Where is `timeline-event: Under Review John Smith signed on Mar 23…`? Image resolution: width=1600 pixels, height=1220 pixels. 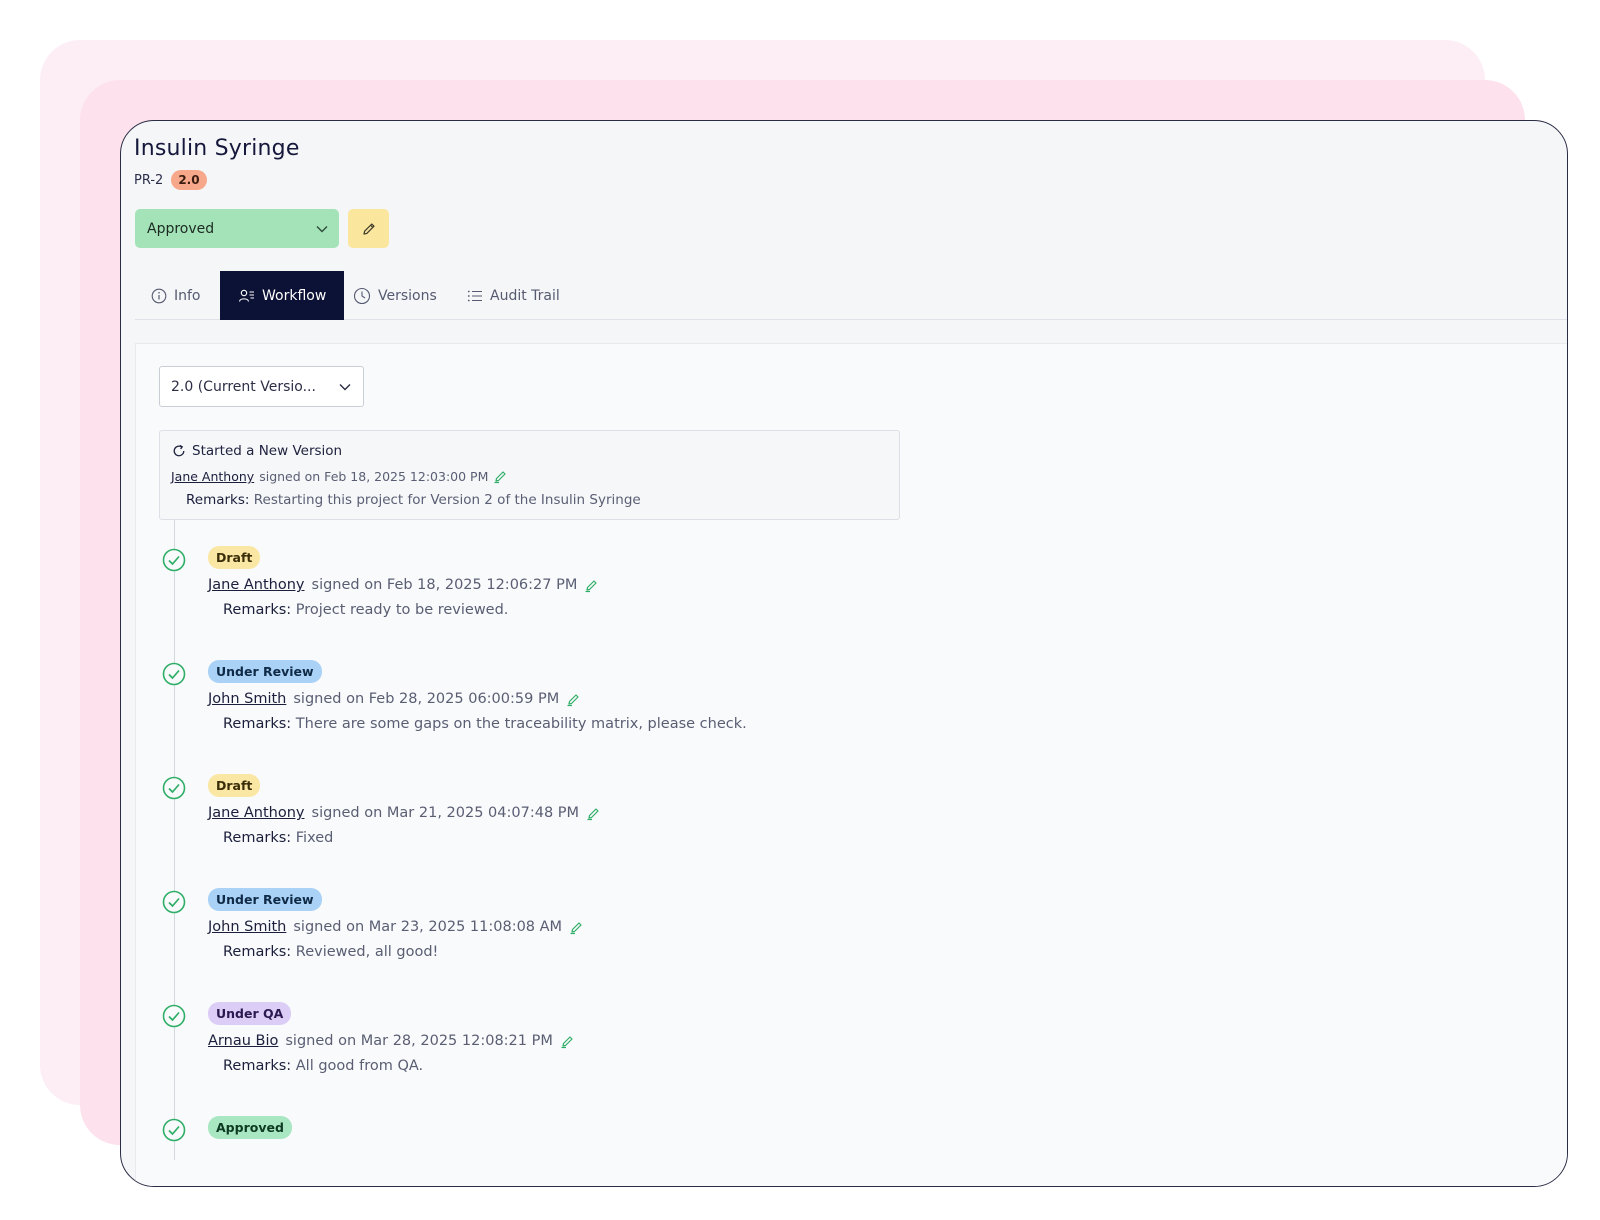
timeline-event: Under Review John Smith signed on Mar 23… is located at coordinates (612, 938).